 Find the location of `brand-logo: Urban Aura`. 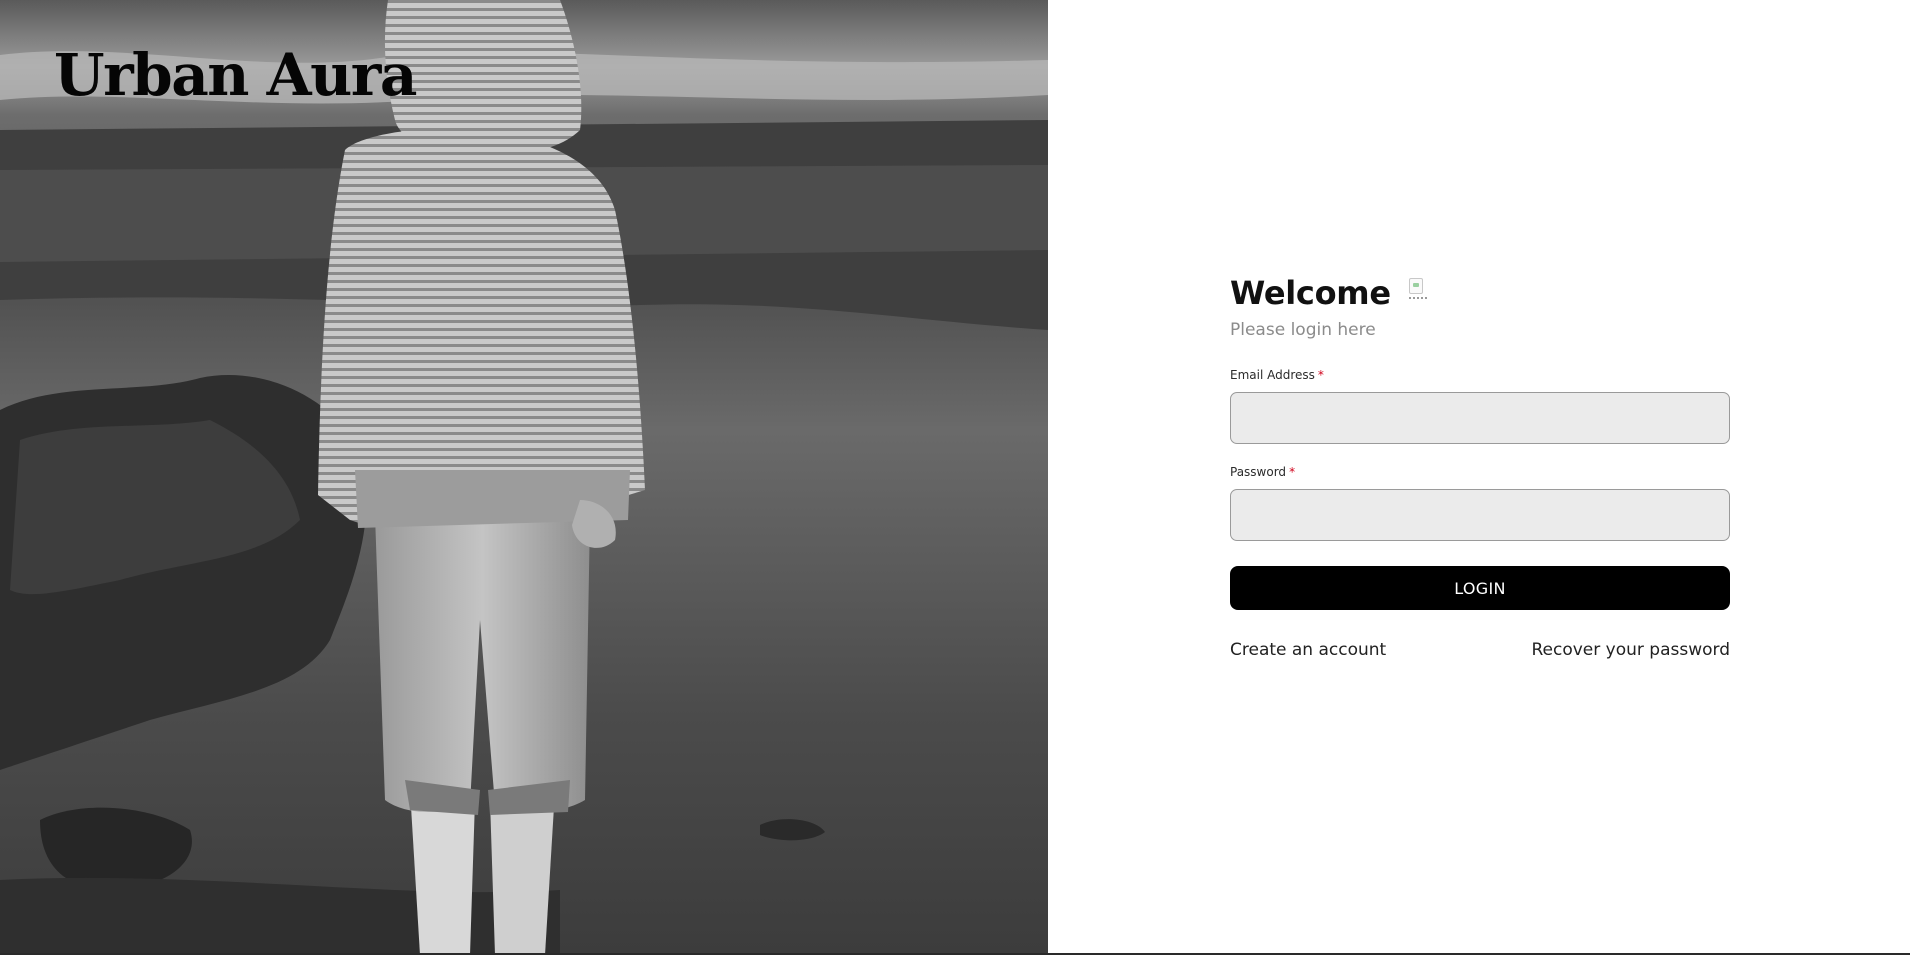

brand-logo: Urban Aura is located at coordinates (235, 75).